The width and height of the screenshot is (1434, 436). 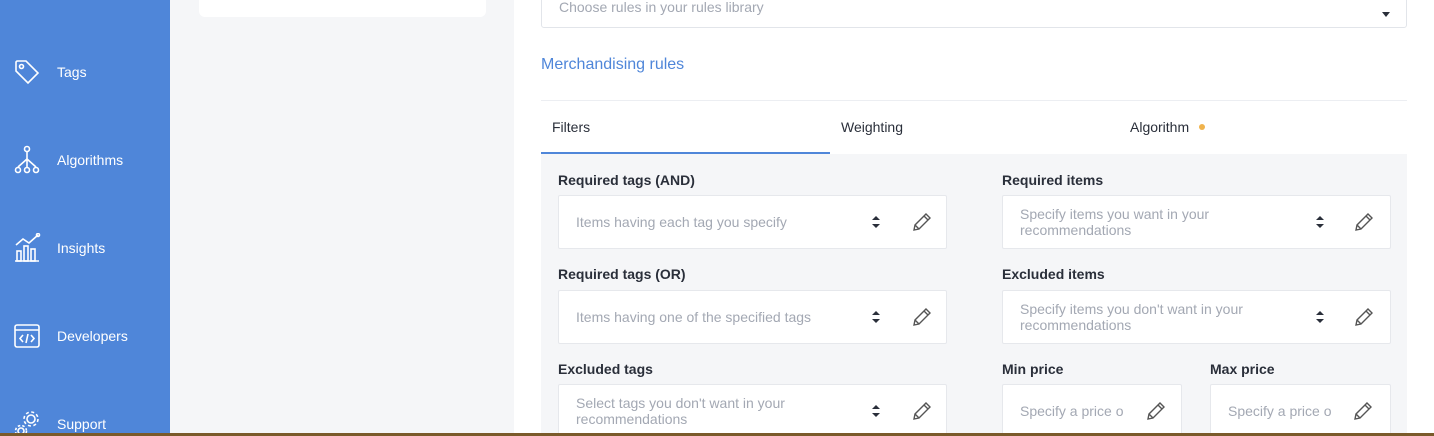 What do you see at coordinates (1053, 180) in the screenshot?
I see `required-items-label: Required items` at bounding box center [1053, 180].